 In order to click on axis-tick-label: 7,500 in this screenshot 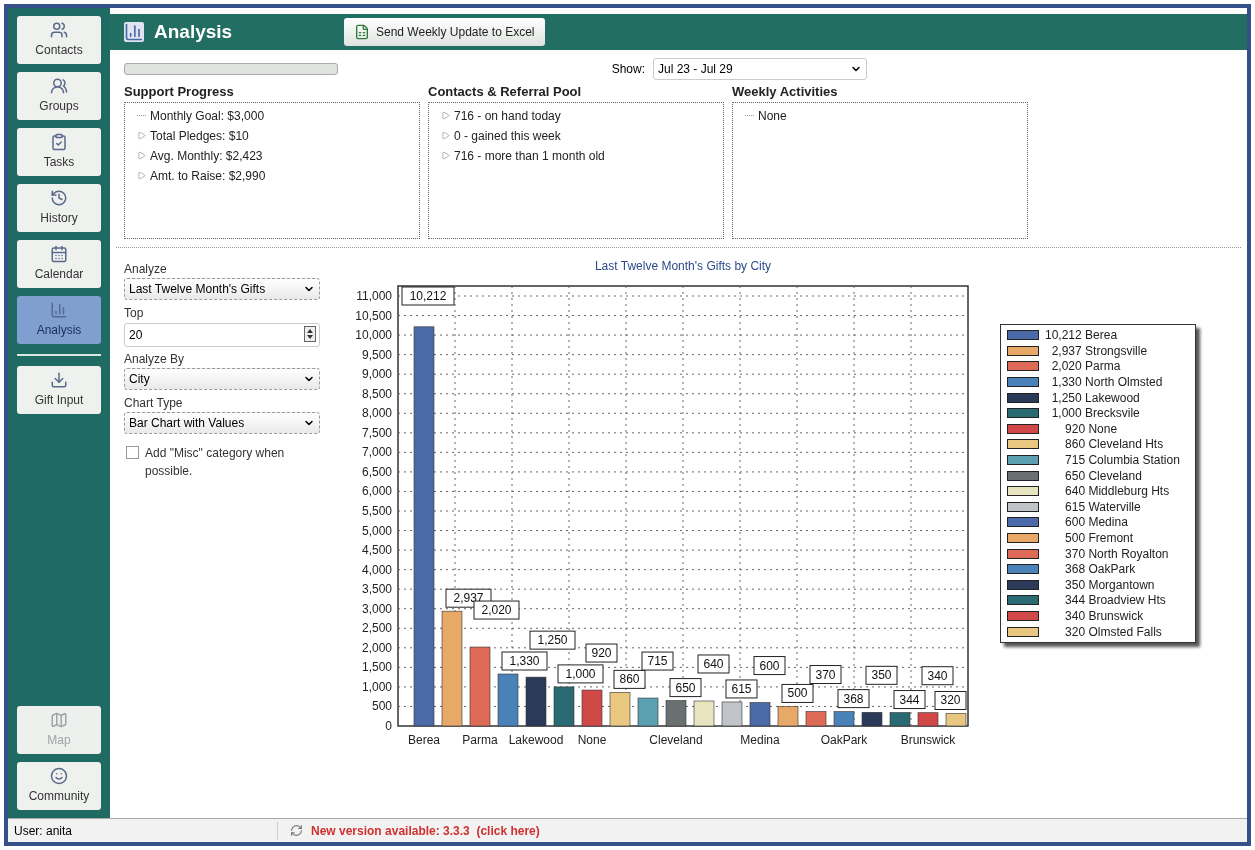, I will do `click(376, 432)`.